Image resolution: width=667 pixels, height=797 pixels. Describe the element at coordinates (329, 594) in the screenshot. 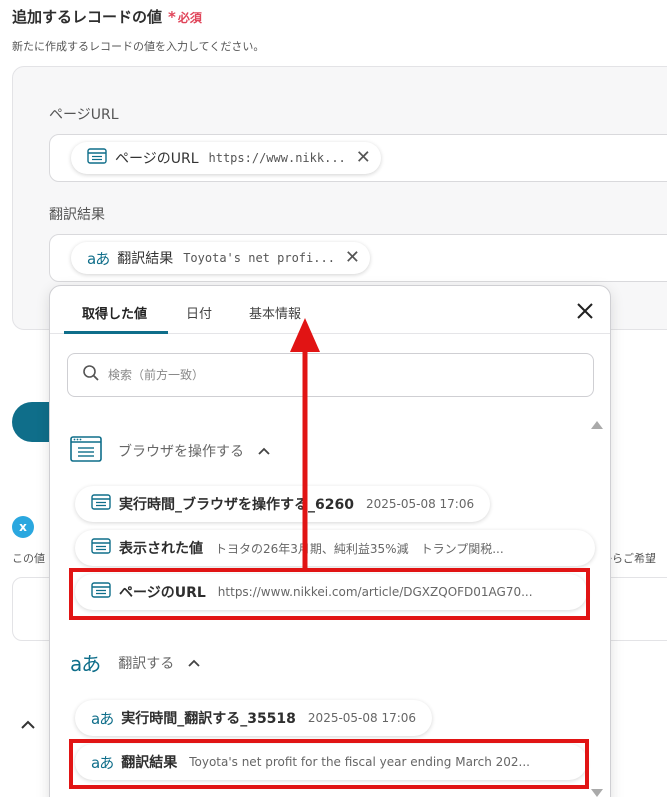

I see `highlight-box-page-url` at that location.